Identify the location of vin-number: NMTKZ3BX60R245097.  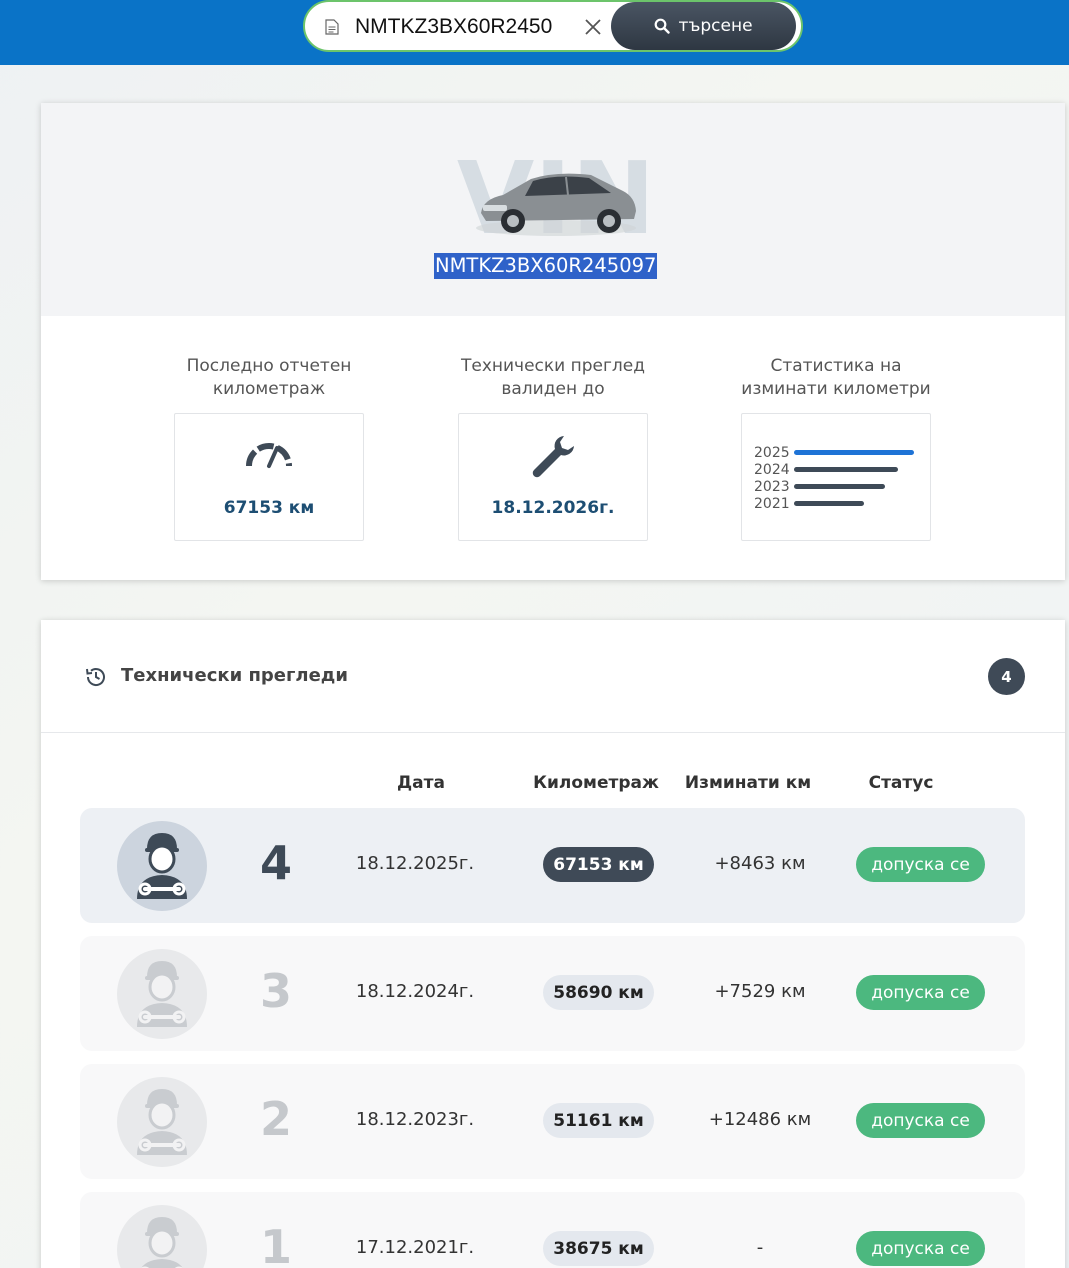
(546, 266).